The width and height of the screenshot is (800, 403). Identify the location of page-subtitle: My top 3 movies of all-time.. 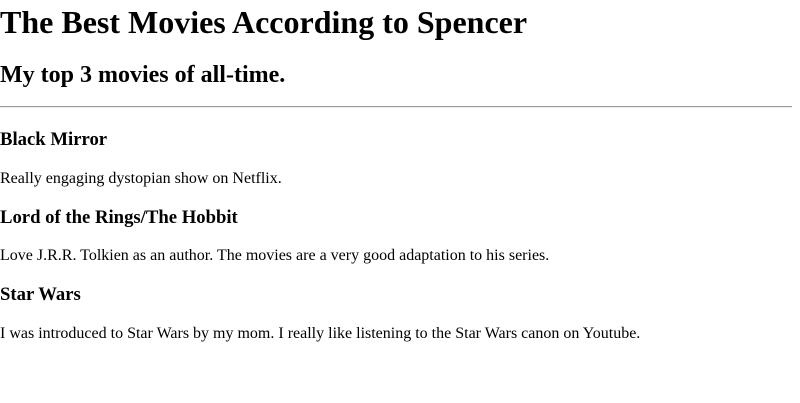
(143, 75).